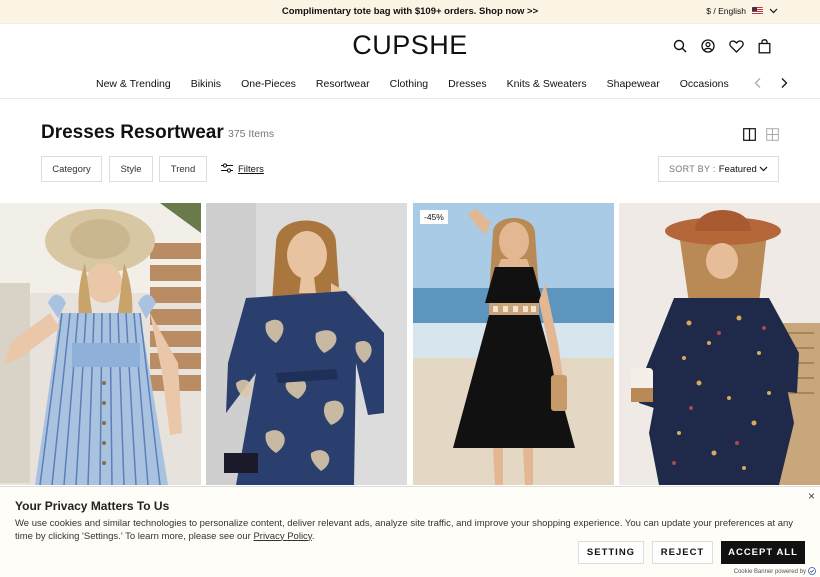  Describe the element at coordinates (692, 169) in the screenshot. I see `sort-label: SORT BY :` at that location.